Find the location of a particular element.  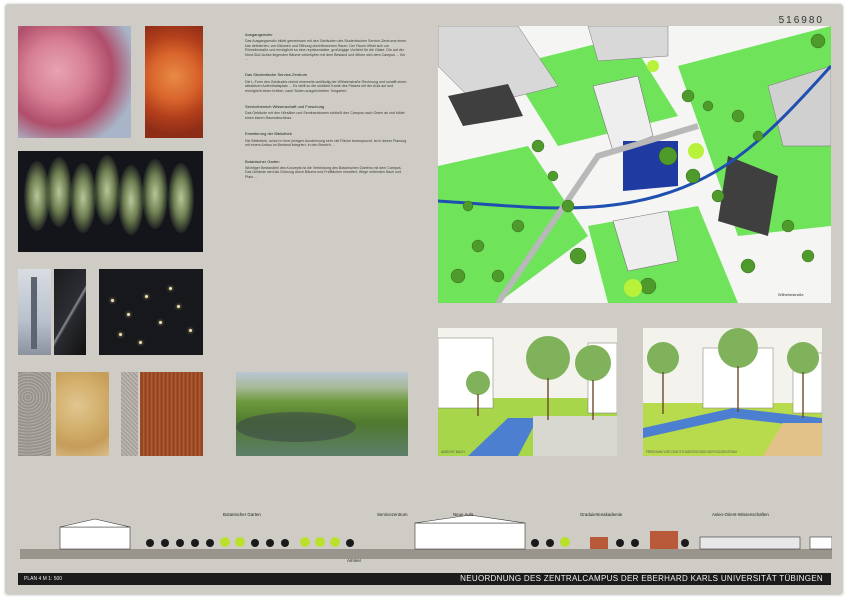

glass-facade-photo is located at coordinates (70, 312).